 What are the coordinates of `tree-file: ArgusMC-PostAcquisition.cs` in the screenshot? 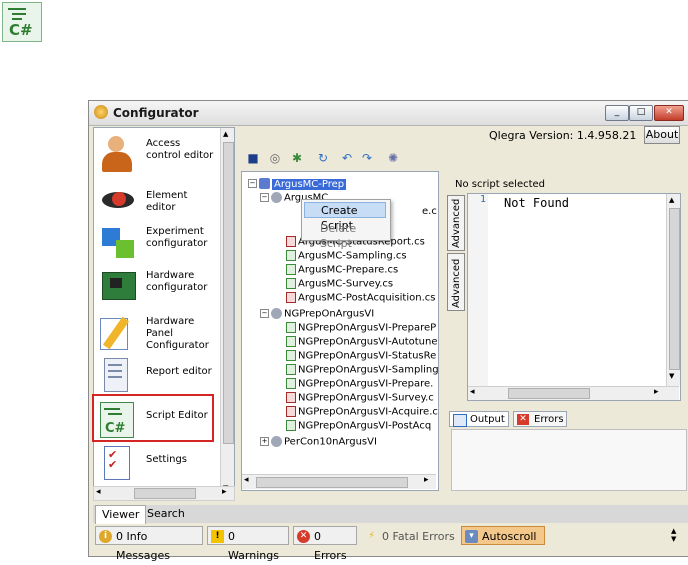 It's located at (360, 298).